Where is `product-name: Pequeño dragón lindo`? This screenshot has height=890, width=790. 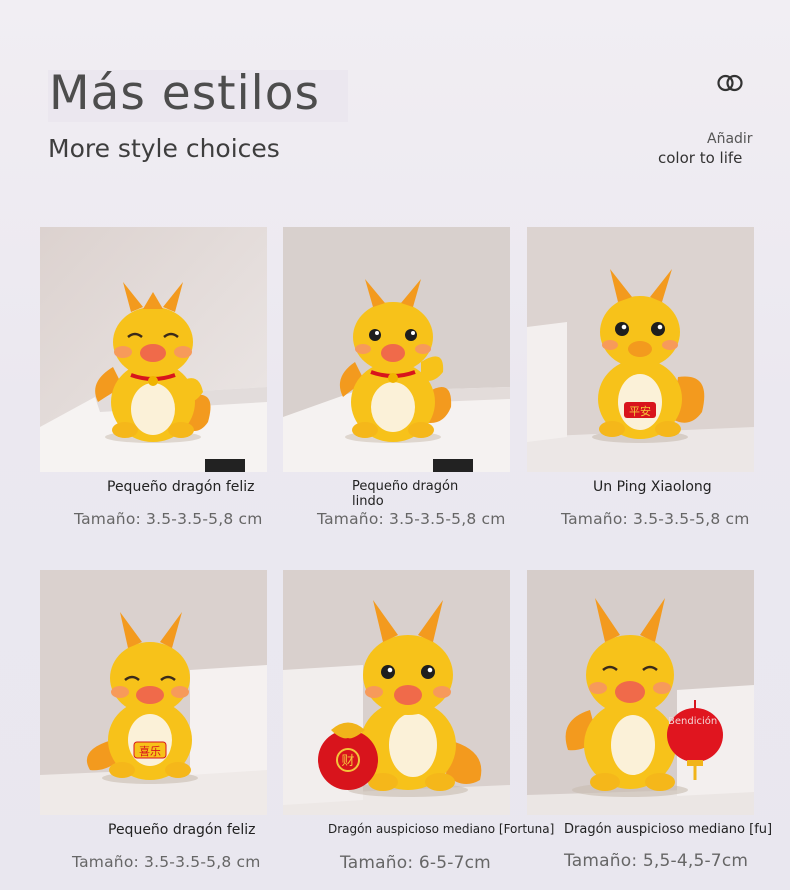 product-name: Pequeño dragón lindo is located at coordinates (405, 494).